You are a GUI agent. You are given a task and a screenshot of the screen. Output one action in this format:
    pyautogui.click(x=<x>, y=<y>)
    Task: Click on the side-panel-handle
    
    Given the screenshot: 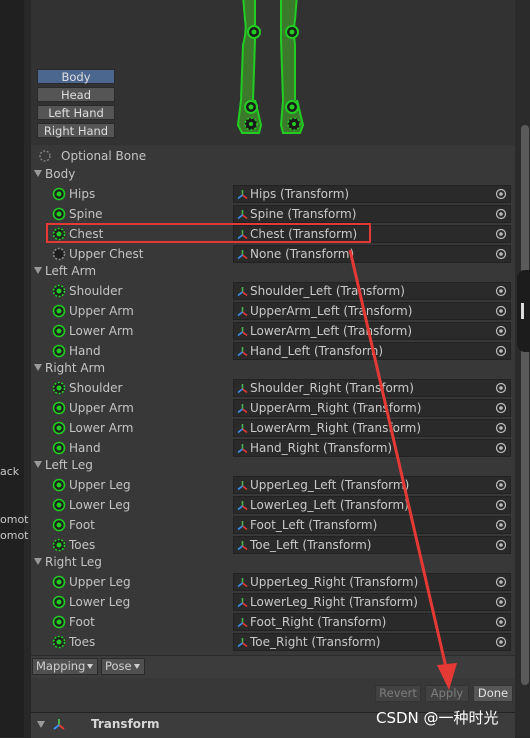 What is the action you would take?
    pyautogui.click(x=523, y=311)
    